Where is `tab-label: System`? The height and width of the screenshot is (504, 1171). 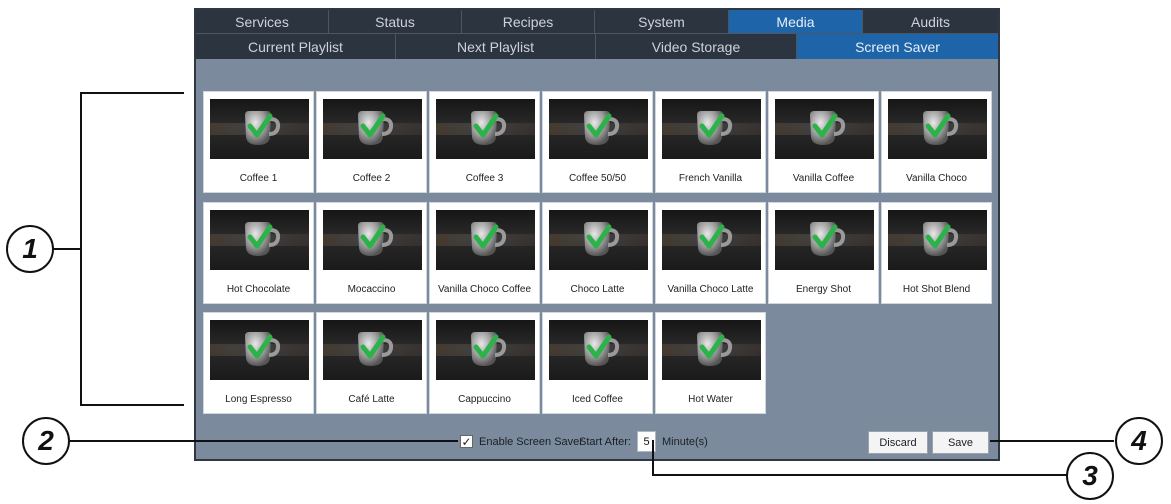 tab-label: System is located at coordinates (661, 21).